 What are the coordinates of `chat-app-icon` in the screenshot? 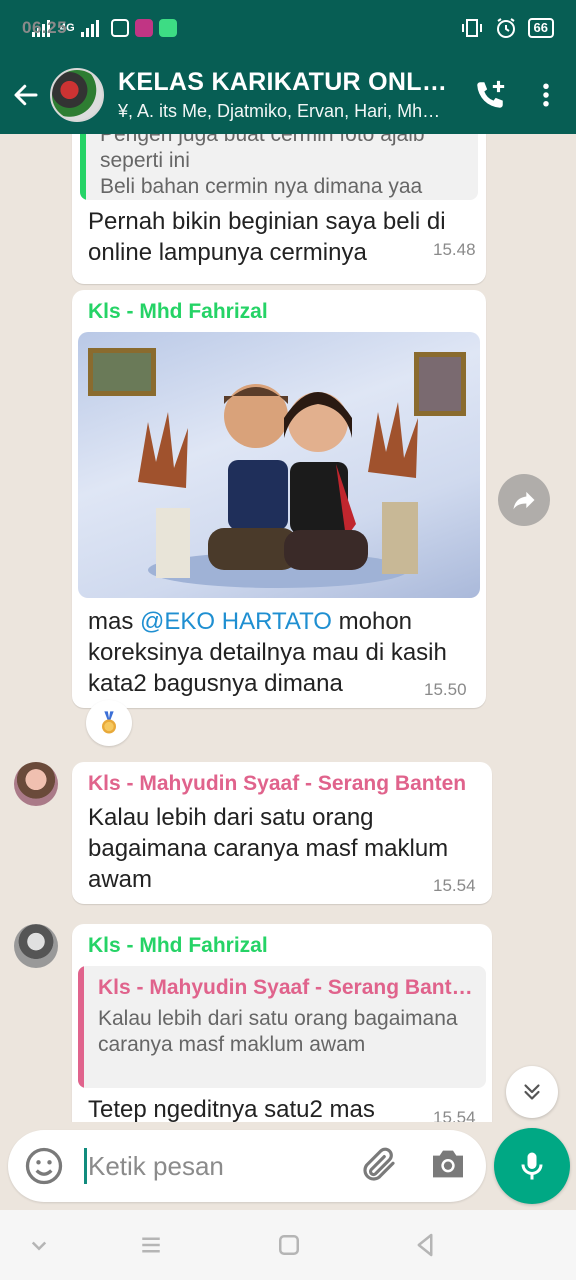 It's located at (167, 28).